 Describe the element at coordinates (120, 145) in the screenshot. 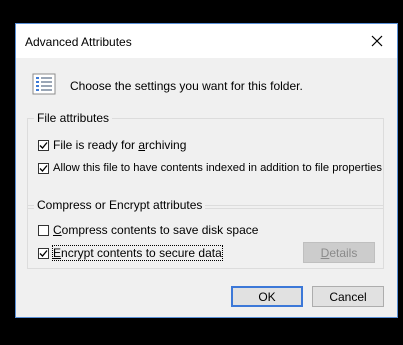

I see `archive-checkbox-label: File is ready for archiving` at that location.